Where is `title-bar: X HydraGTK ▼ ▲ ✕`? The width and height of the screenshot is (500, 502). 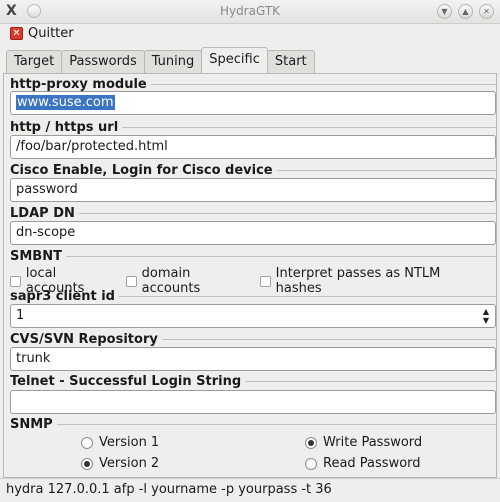 title-bar: X HydraGTK ▼ ▲ ✕ is located at coordinates (250, 12).